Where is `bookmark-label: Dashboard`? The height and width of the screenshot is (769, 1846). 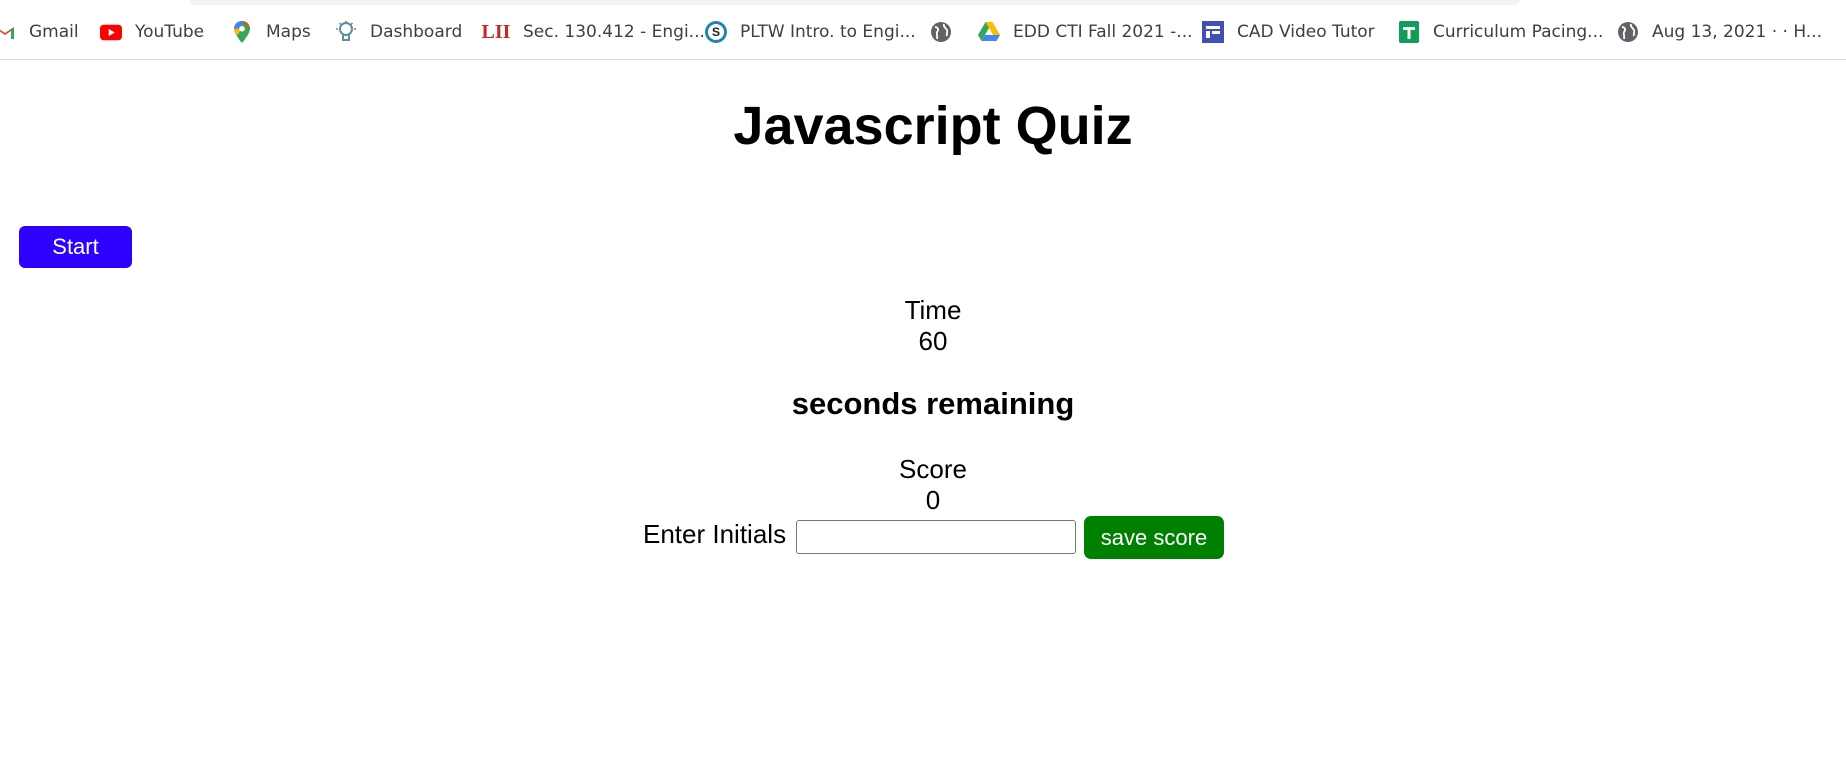 bookmark-label: Dashboard is located at coordinates (416, 32).